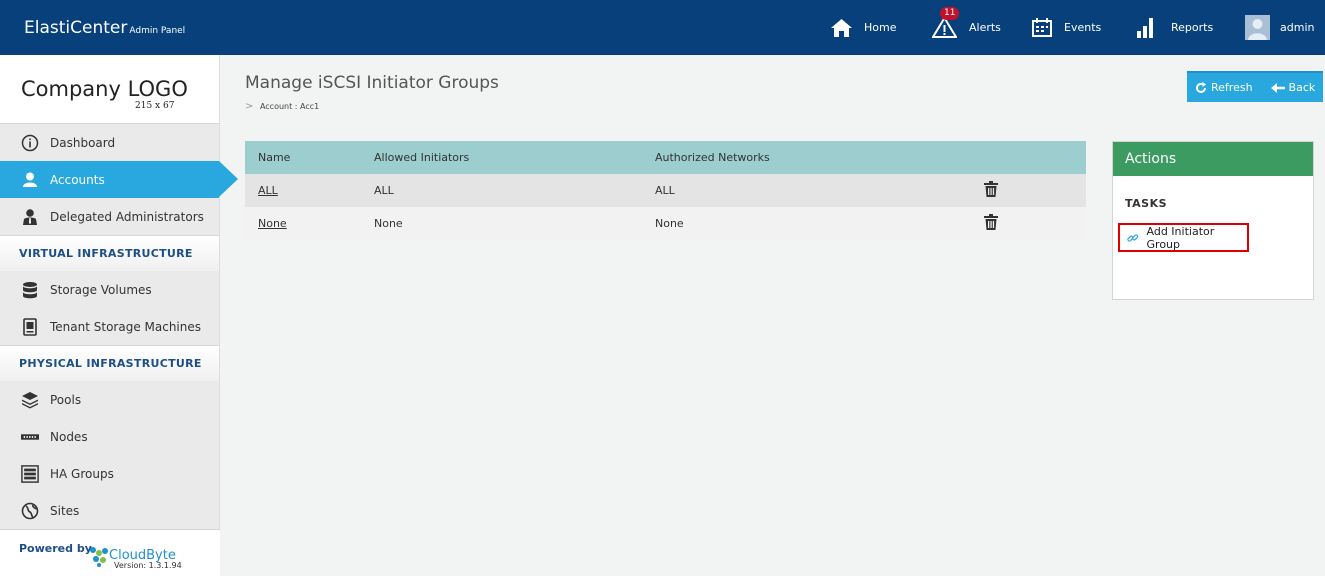 The image size is (1325, 576). I want to click on sidebar-item-label: Dashboard, so click(83, 142).